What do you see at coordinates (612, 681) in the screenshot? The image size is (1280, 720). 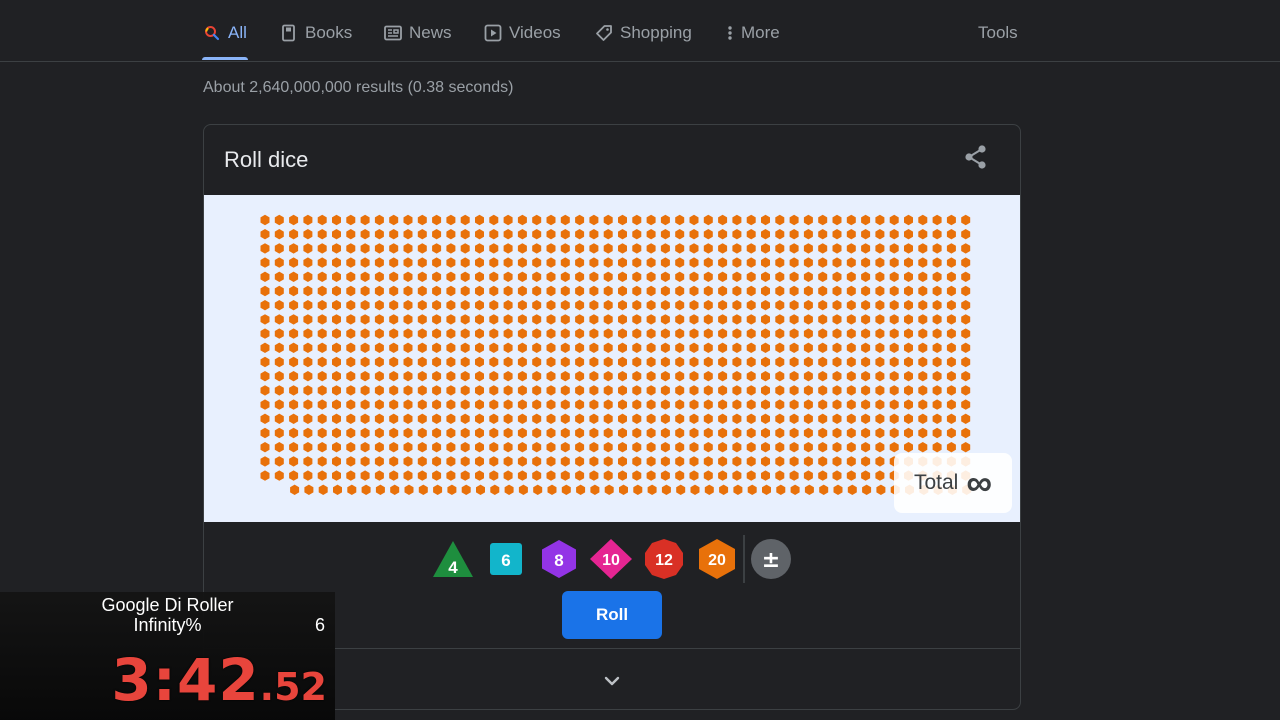 I see `chevron-down-icon` at bounding box center [612, 681].